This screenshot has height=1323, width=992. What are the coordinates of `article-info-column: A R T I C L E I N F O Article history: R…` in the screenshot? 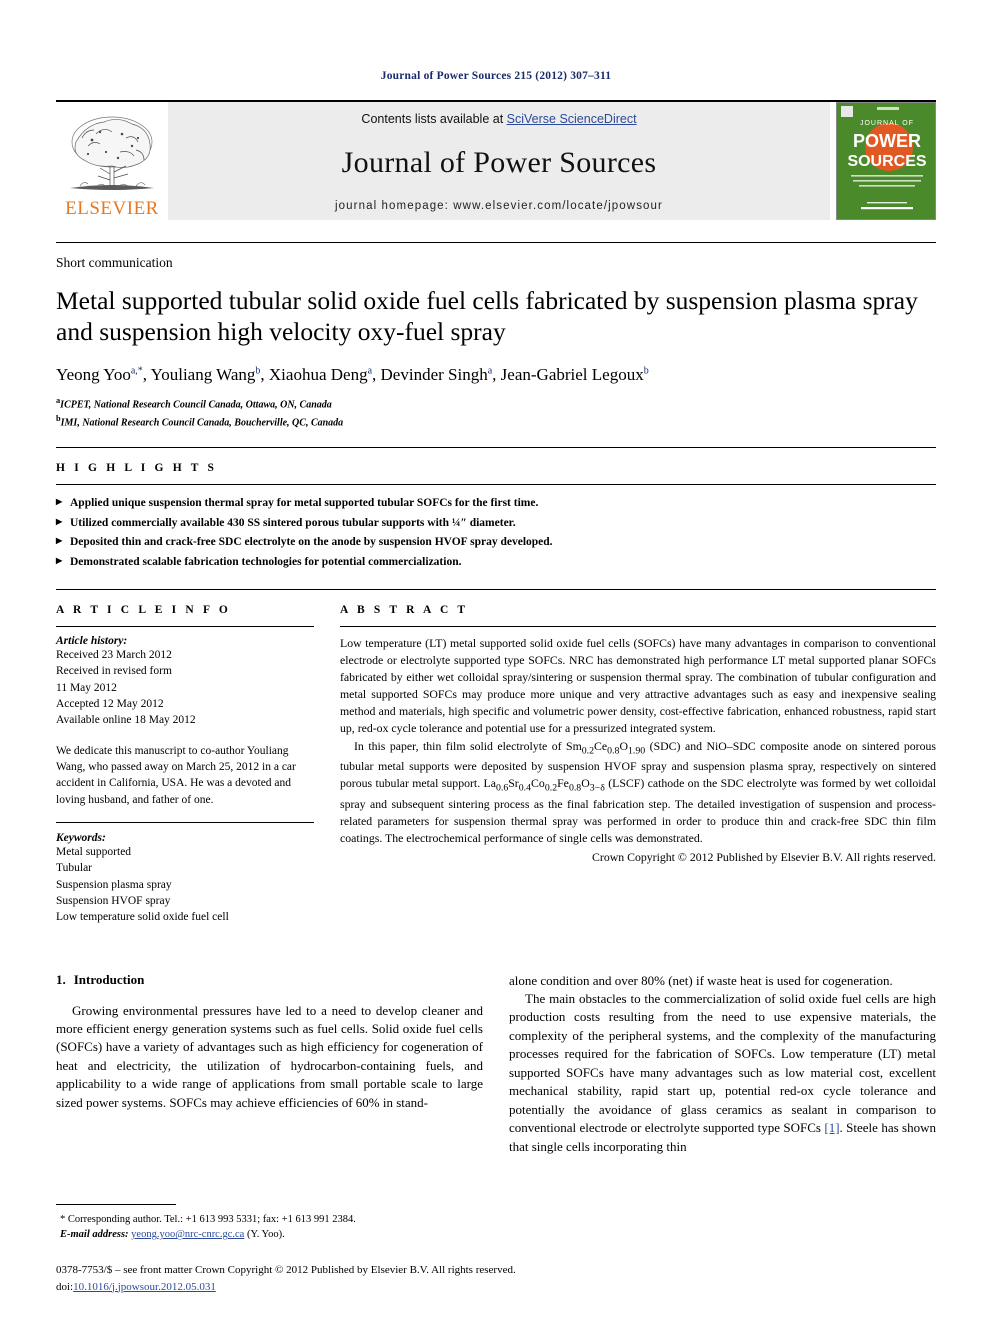 It's located at (185, 765).